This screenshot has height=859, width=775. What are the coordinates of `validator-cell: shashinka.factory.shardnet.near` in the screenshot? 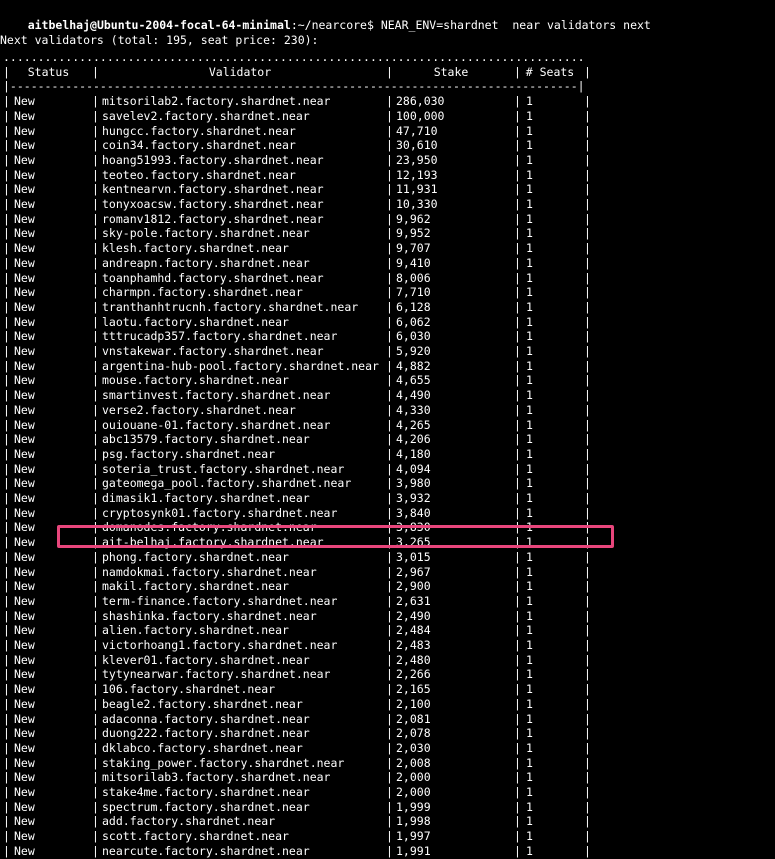 It's located at (209, 615).